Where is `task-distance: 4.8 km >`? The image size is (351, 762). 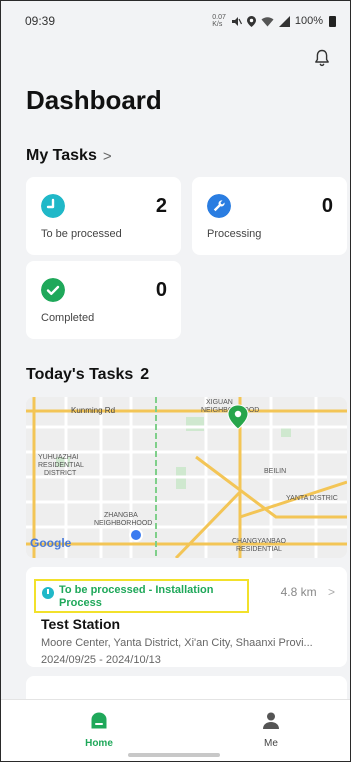
task-distance: 4.8 km > is located at coordinates (308, 592).